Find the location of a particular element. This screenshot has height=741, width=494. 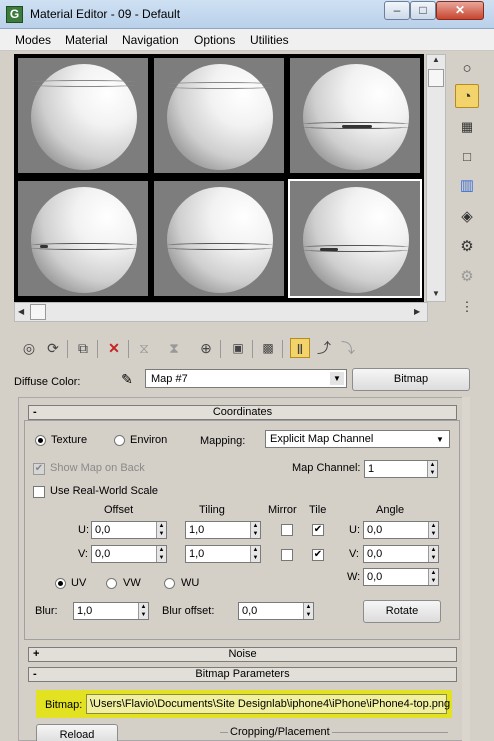

menu-options: Options is located at coordinates (214, 40).